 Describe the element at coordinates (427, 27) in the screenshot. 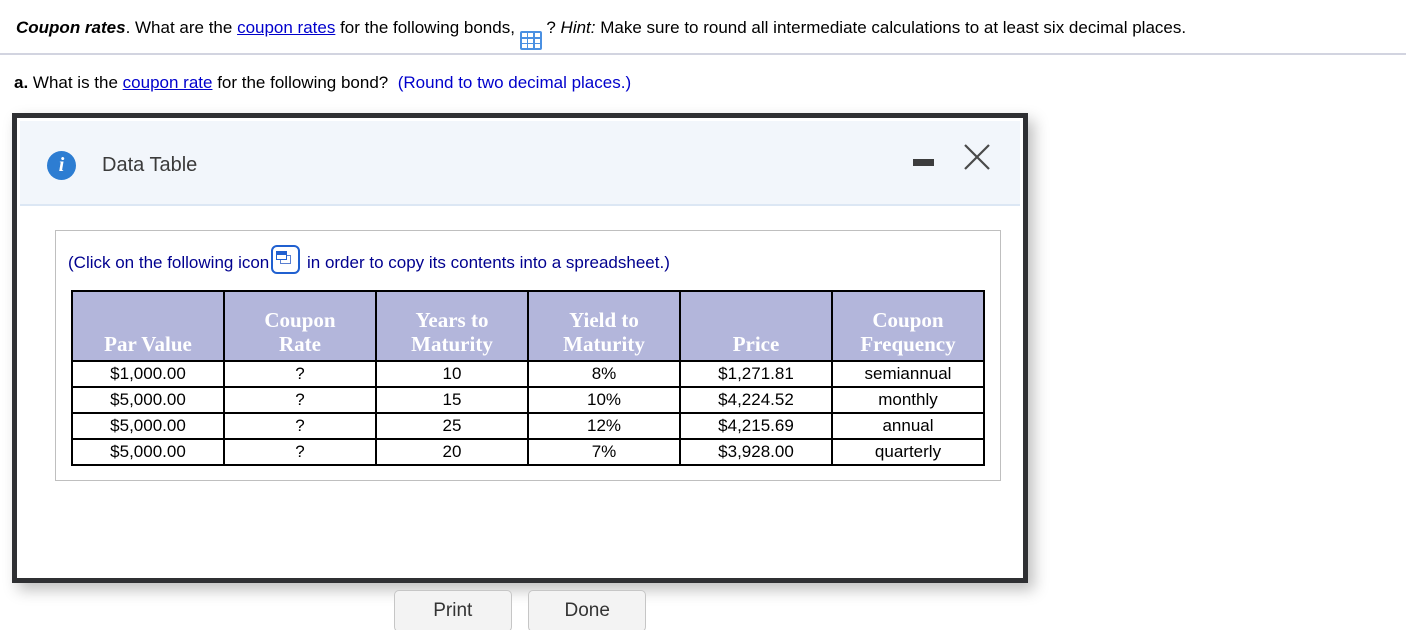

I see `question-text-b: for the following bonds,` at that location.